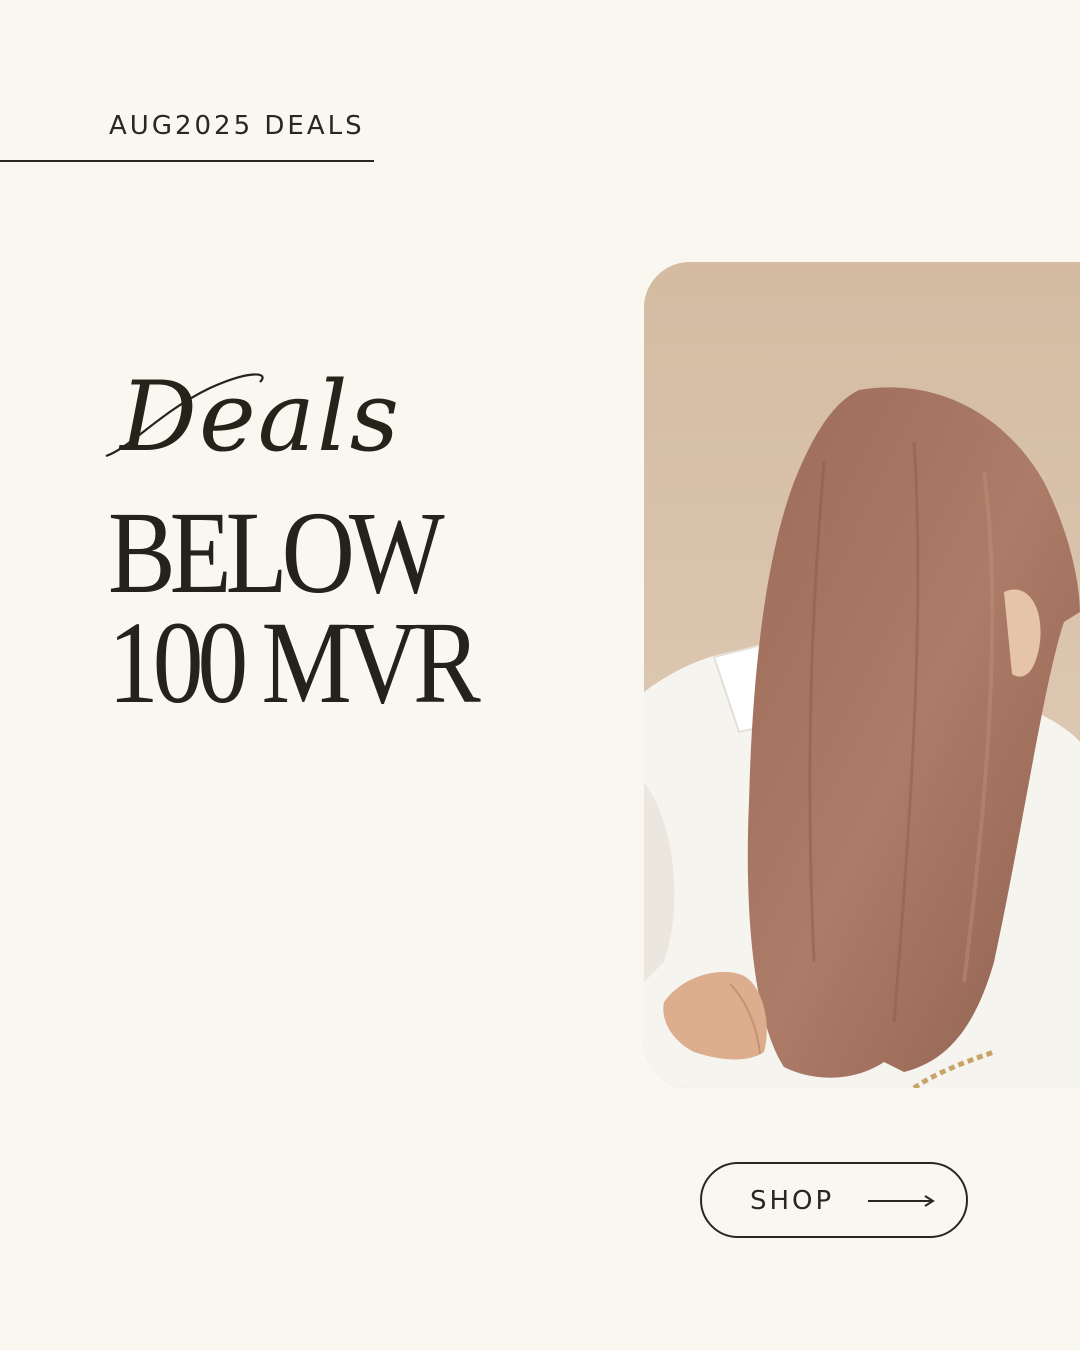 This screenshot has height=1350, width=1080. I want to click on headline-line-2: 100 MVR, so click(294, 662).